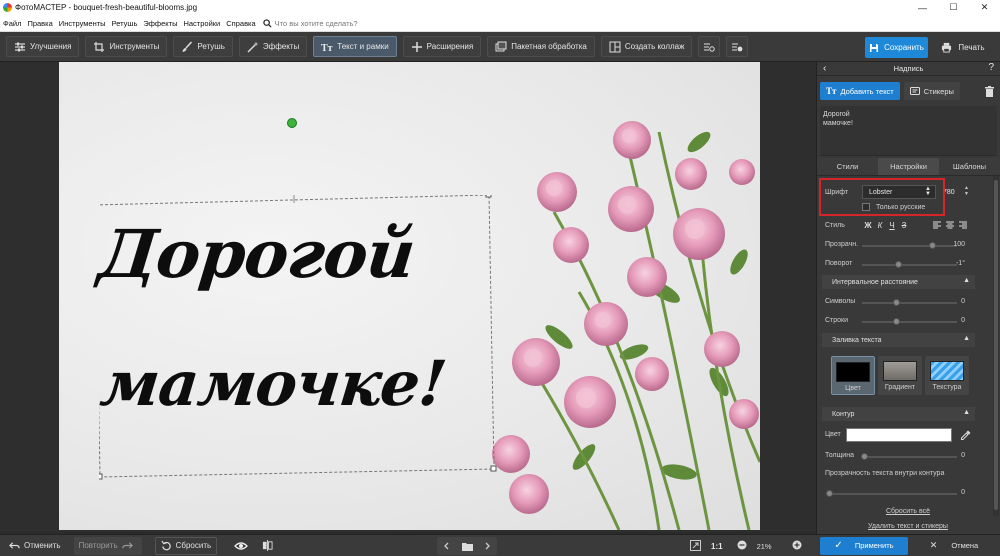 Image resolution: width=1000 pixels, height=556 pixels. I want to click on tab-styles: Стили, so click(847, 166).